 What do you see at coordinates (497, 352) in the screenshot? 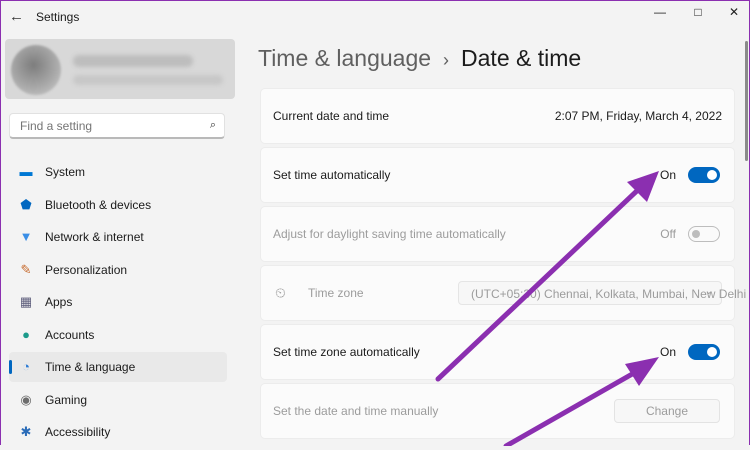
I see `set-time-zone-auto-card: Set time zone automatically On` at bounding box center [497, 352].